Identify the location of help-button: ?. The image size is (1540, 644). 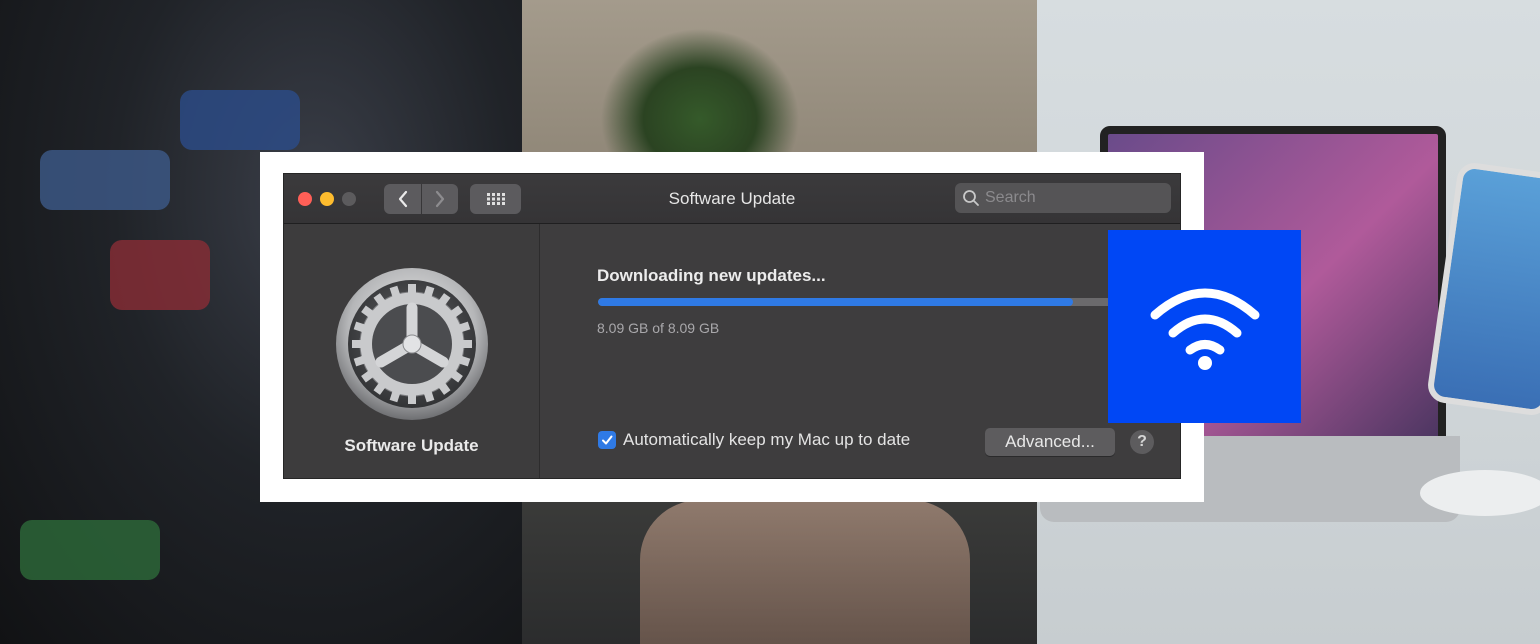
(1142, 442).